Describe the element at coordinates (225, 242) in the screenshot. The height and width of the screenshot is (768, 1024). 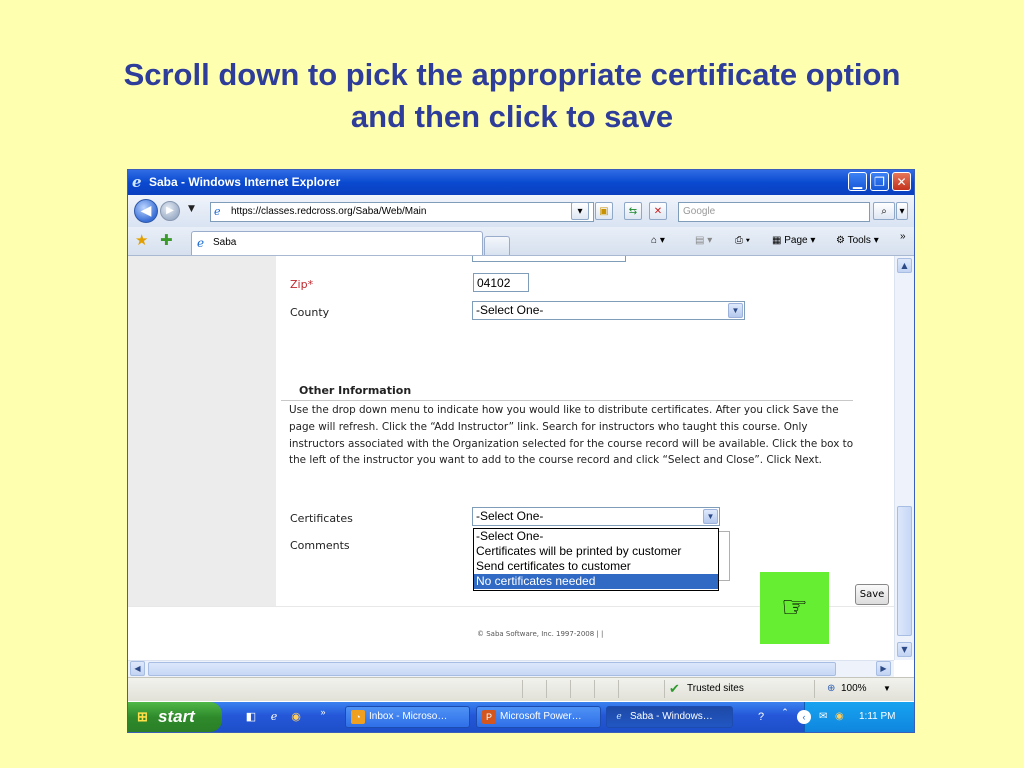
I see `tab-label: Saba` at that location.